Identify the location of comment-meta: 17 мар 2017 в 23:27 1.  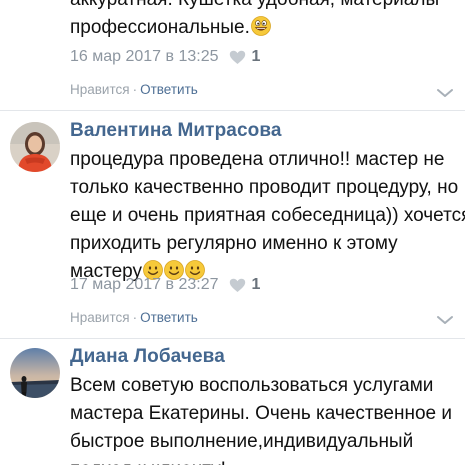
(165, 285).